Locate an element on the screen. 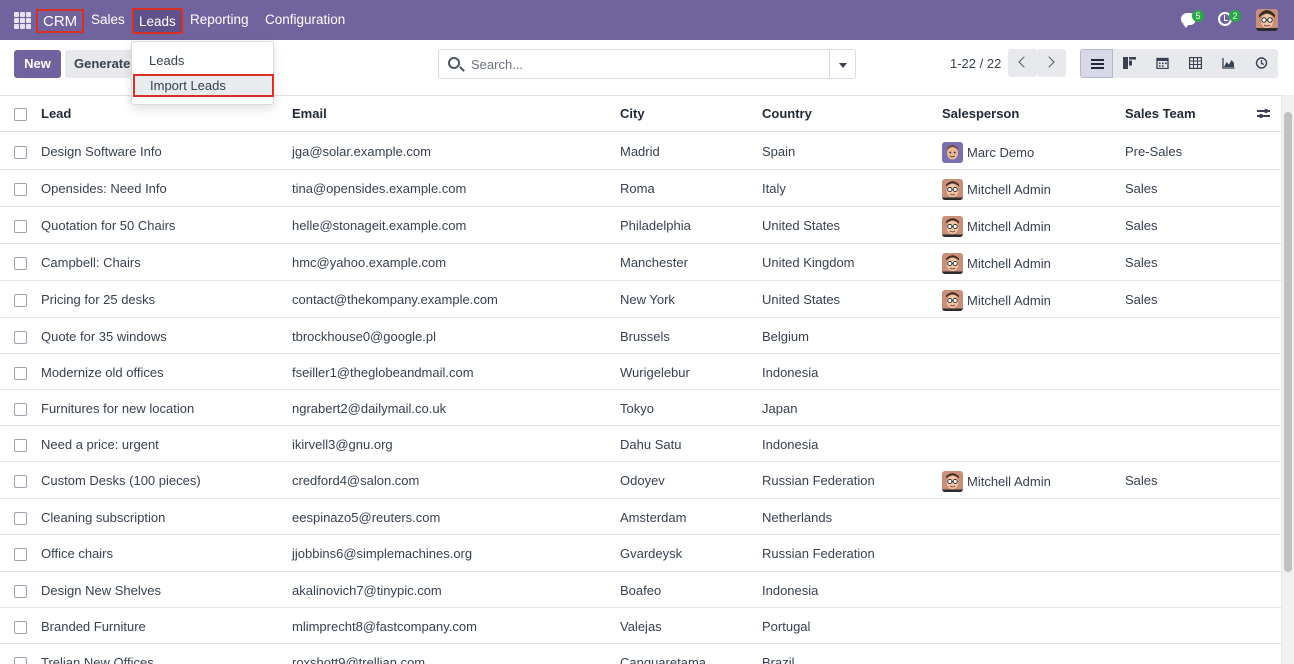 The image size is (1294, 664). menu-reporting: Reporting is located at coordinates (219, 20).